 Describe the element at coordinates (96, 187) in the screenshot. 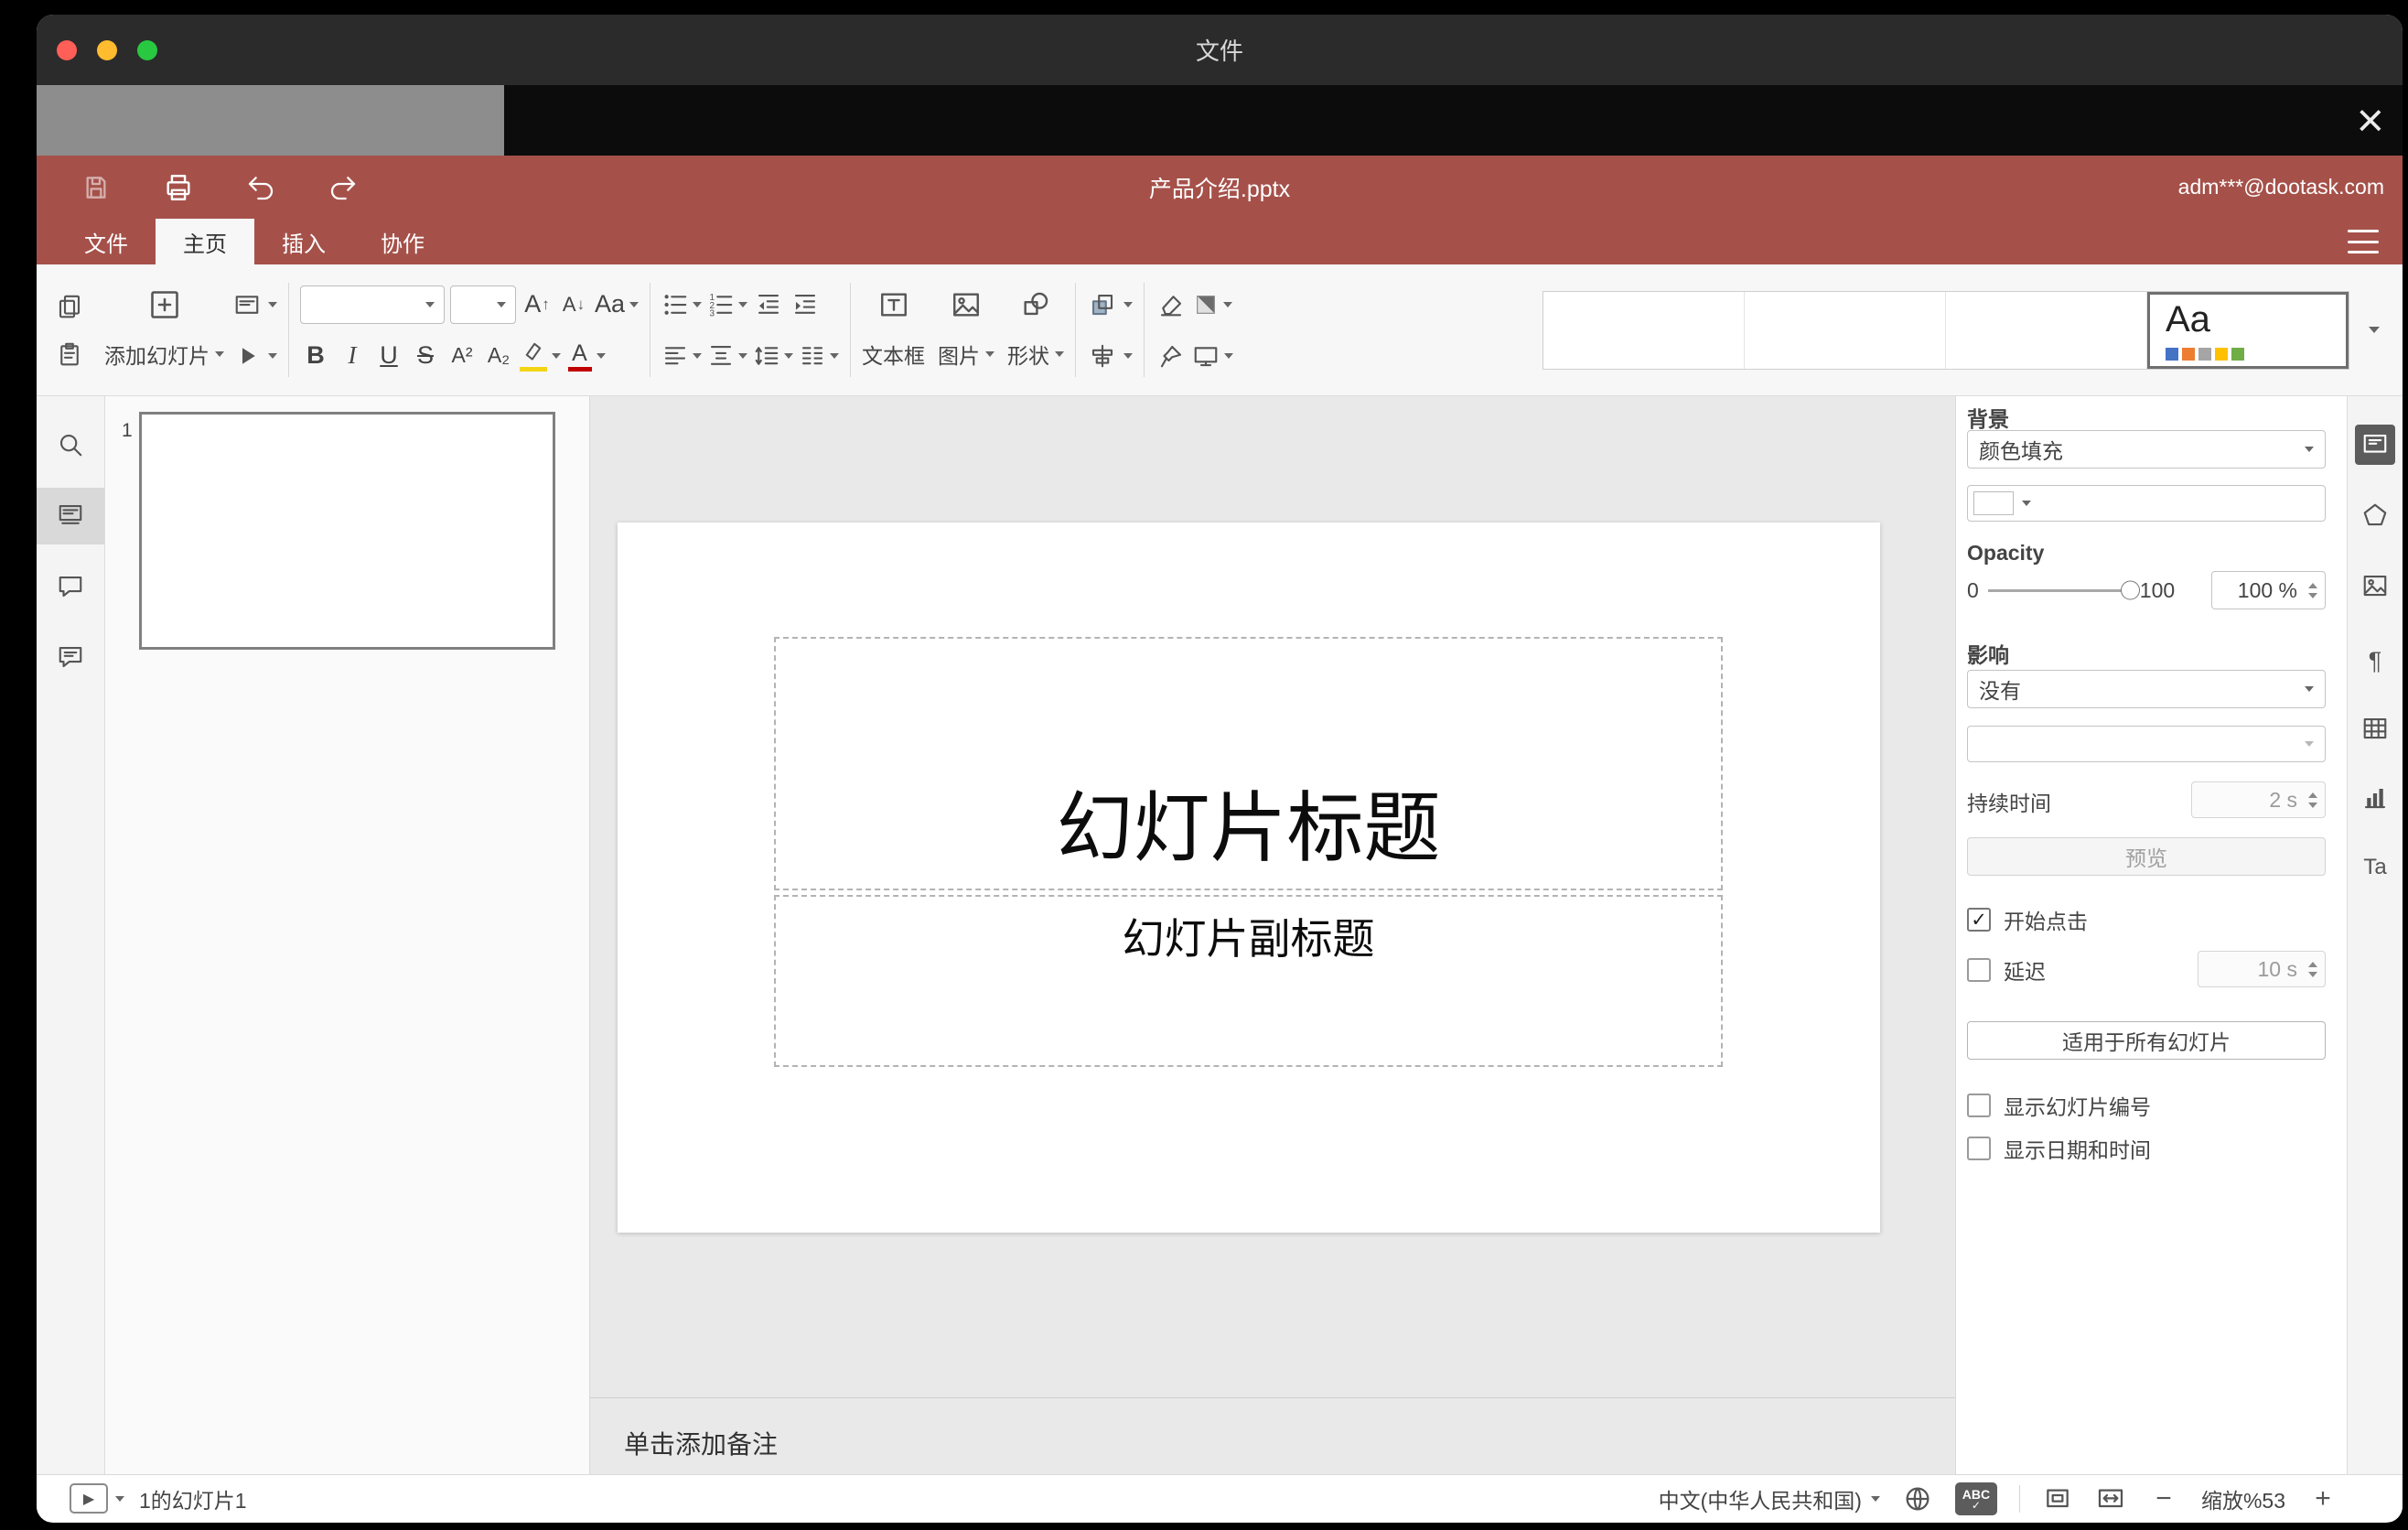

I see `save-button` at that location.